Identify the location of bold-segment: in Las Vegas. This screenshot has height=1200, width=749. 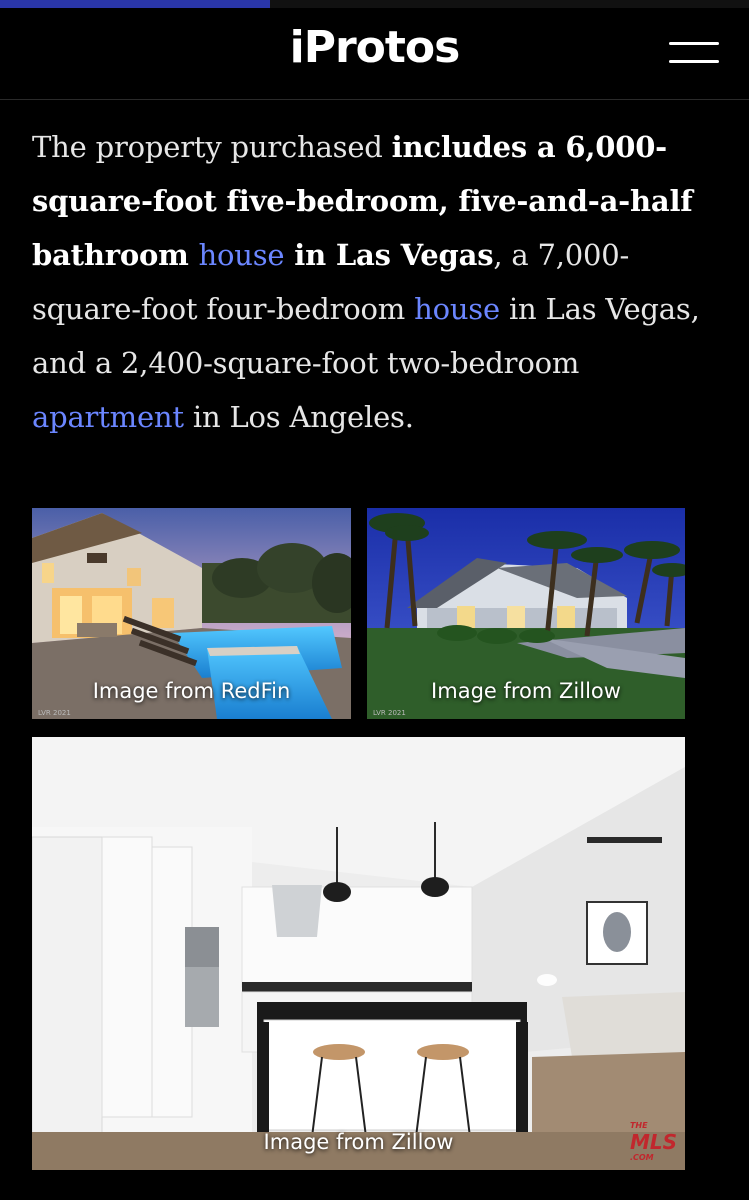
(389, 255).